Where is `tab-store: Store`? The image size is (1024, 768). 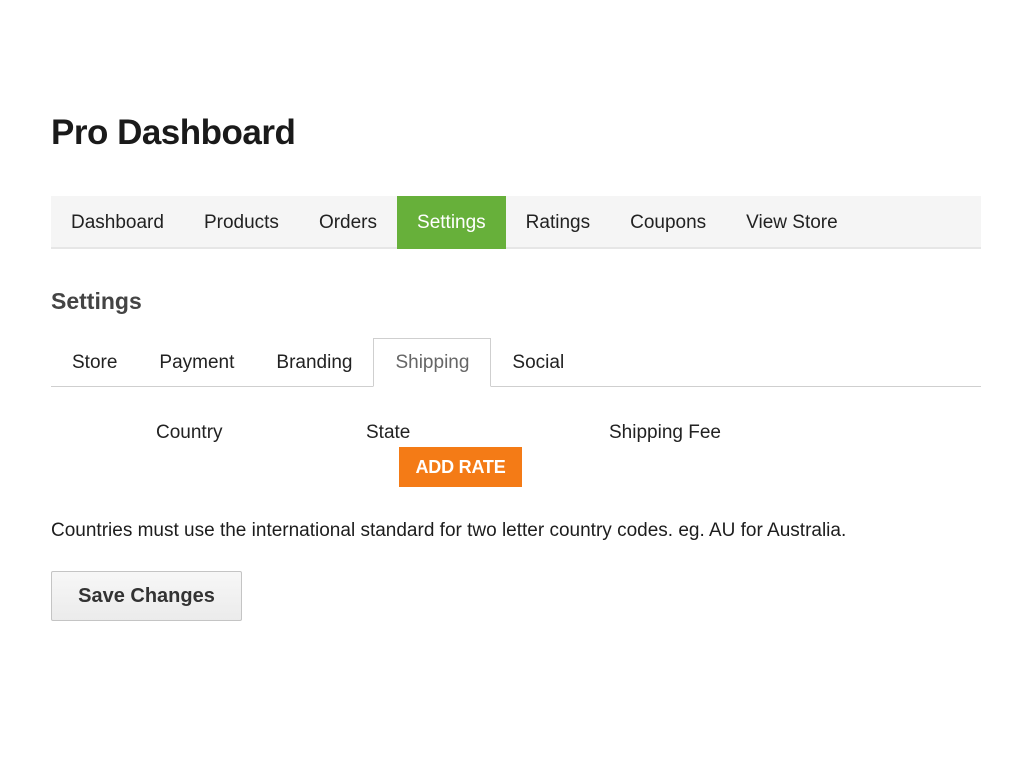
tab-store: Store is located at coordinates (94, 362).